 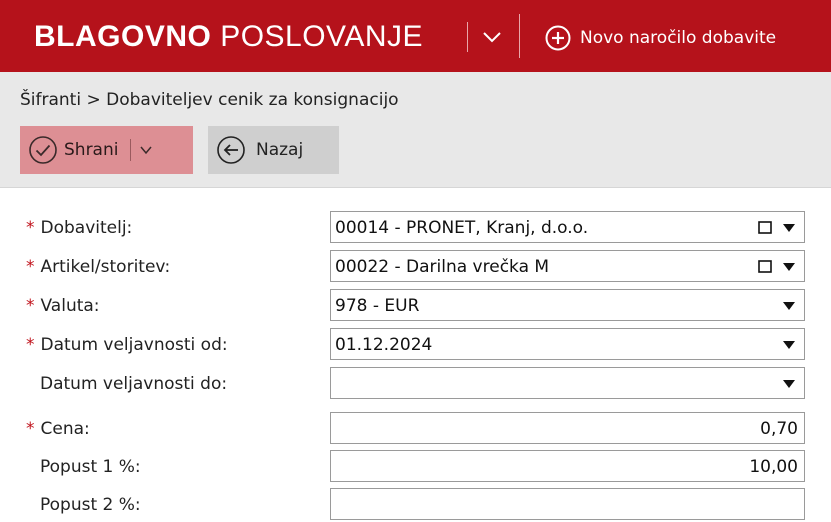 What do you see at coordinates (65, 429) in the screenshot?
I see `price-label: Cena:` at bounding box center [65, 429].